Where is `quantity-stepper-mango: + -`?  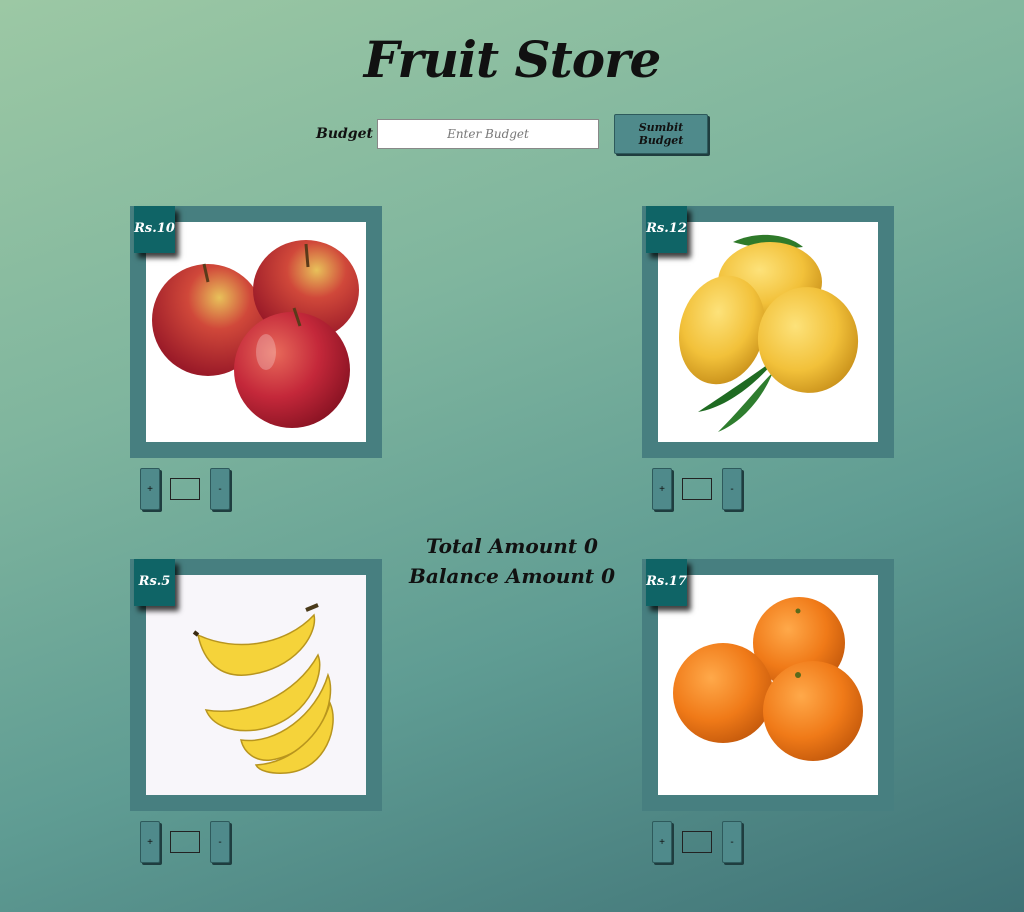 quantity-stepper-mango: + - is located at coordinates (697, 489).